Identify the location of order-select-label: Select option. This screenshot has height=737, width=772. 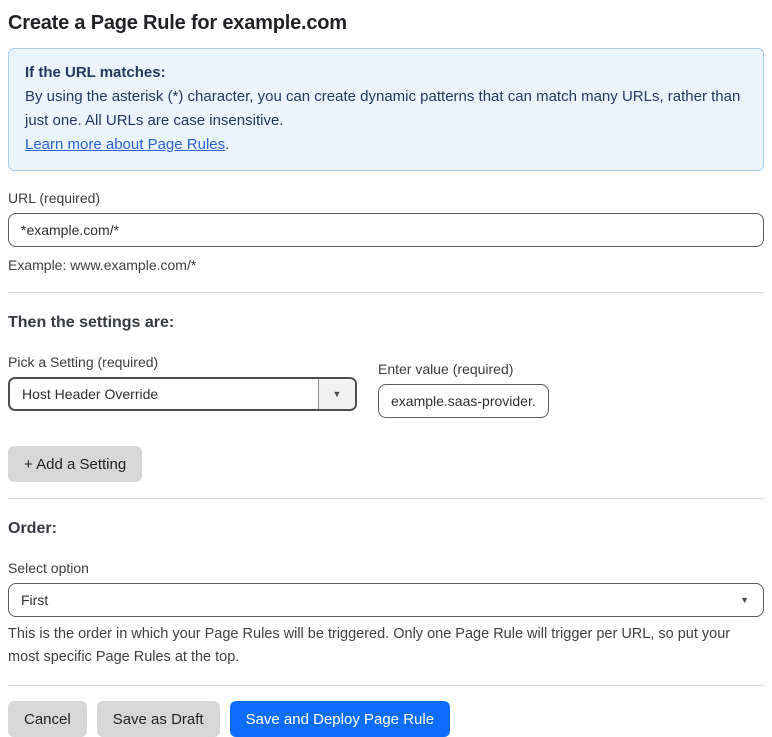
(48, 568).